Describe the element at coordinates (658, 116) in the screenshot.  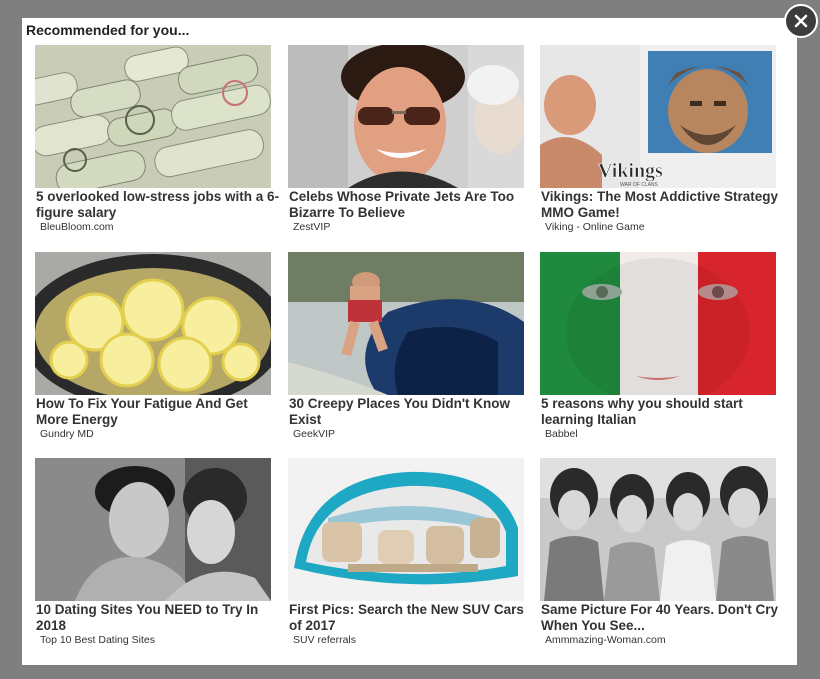
I see `ad-thumbnail-vikings: Vikings WAR OF CLANS` at that location.